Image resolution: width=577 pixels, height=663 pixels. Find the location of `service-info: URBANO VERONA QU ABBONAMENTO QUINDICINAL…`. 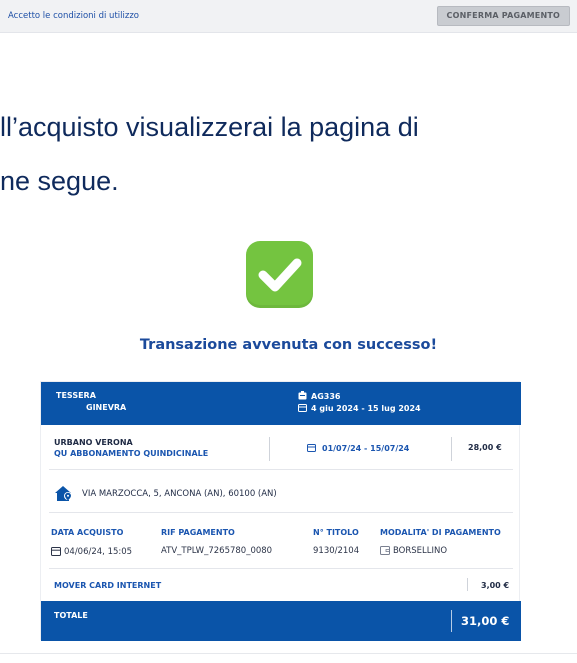

service-info: URBANO VERONA QU ABBONAMENTO QUINDICINAL… is located at coordinates (131, 448).